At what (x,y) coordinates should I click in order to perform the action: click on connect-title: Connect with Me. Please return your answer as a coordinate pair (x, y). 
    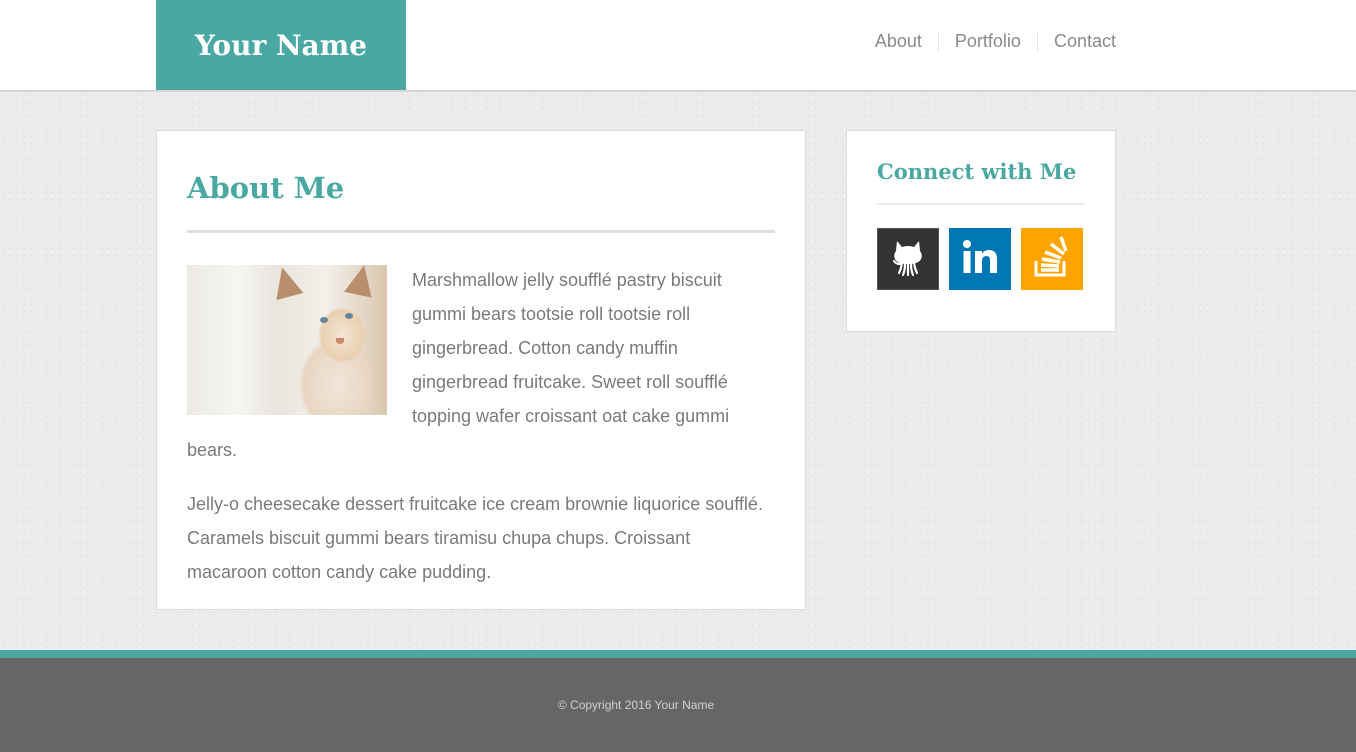
    Looking at the image, I should click on (977, 171).